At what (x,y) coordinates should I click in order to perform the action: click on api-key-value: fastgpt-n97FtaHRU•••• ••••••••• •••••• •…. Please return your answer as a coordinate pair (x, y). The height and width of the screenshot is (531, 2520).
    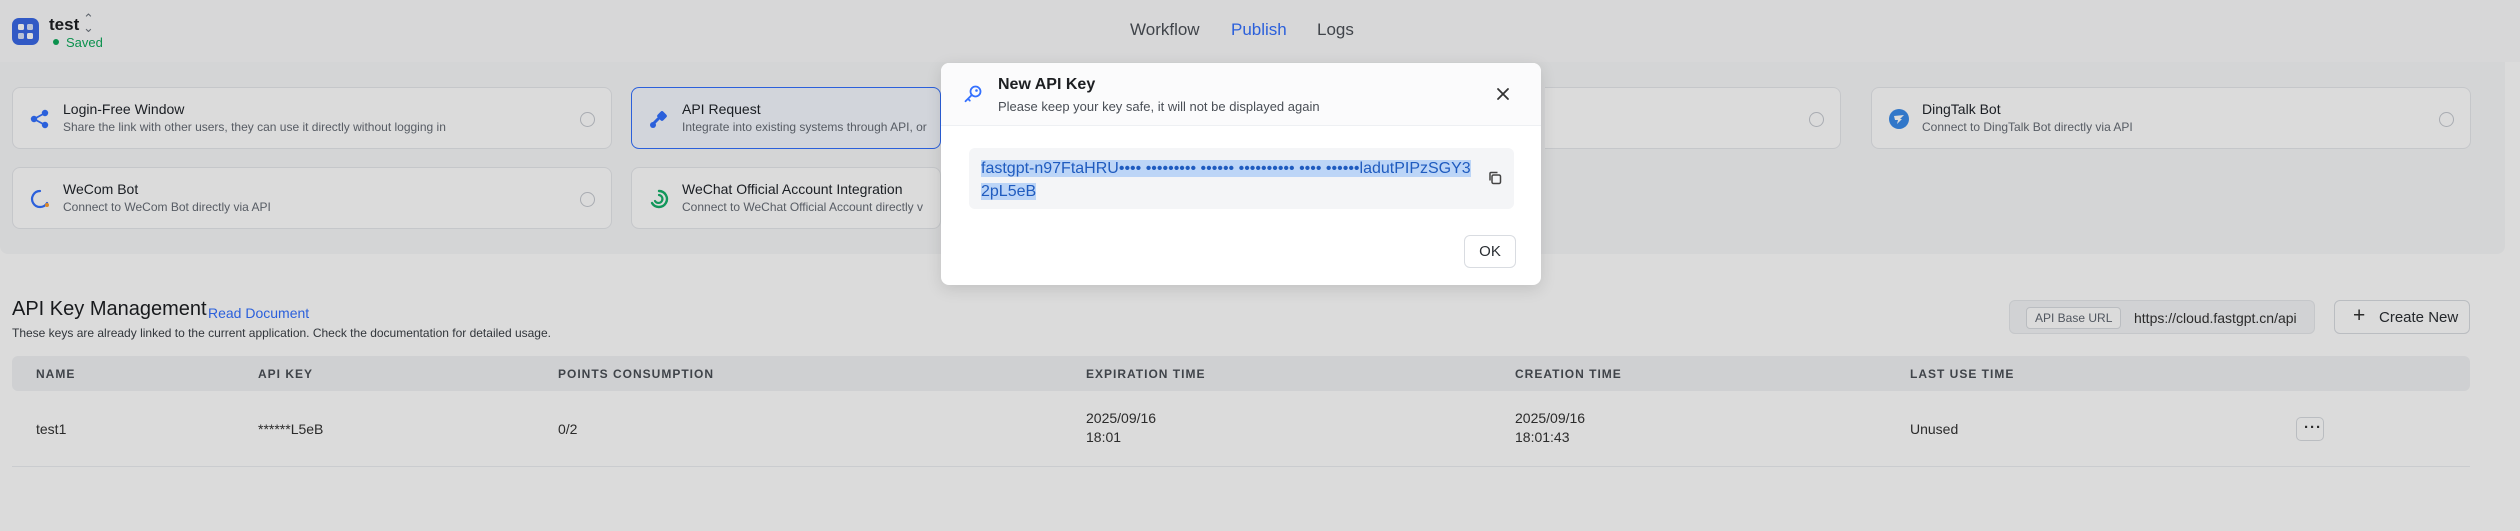
    Looking at the image, I should click on (1228, 180).